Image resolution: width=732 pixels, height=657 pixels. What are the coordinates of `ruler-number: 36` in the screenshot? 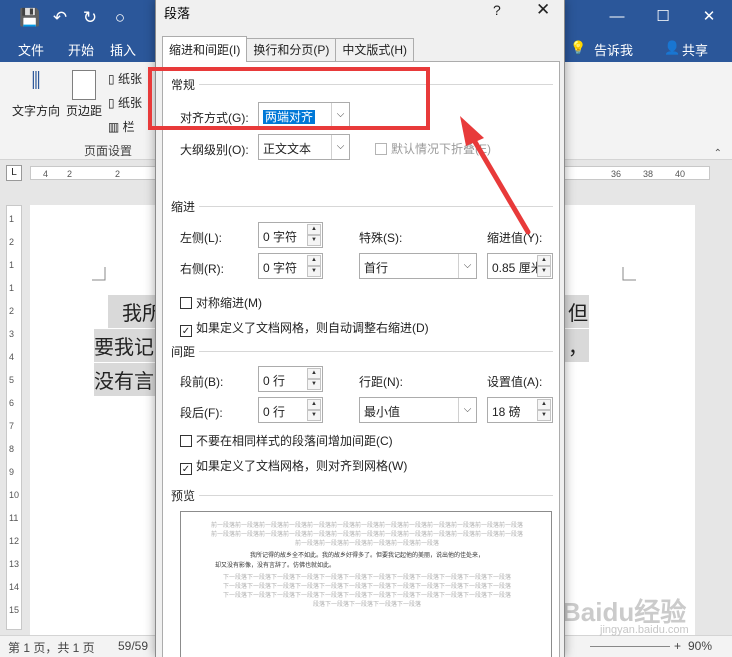 It's located at (616, 174).